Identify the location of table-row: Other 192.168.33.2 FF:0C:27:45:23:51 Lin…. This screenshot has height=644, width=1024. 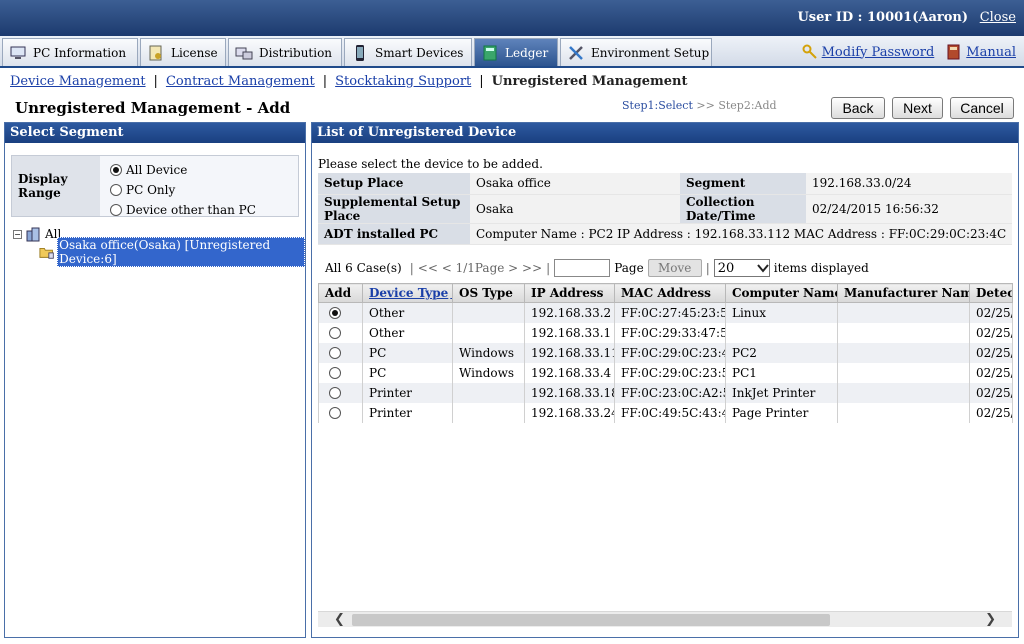
(665, 312).